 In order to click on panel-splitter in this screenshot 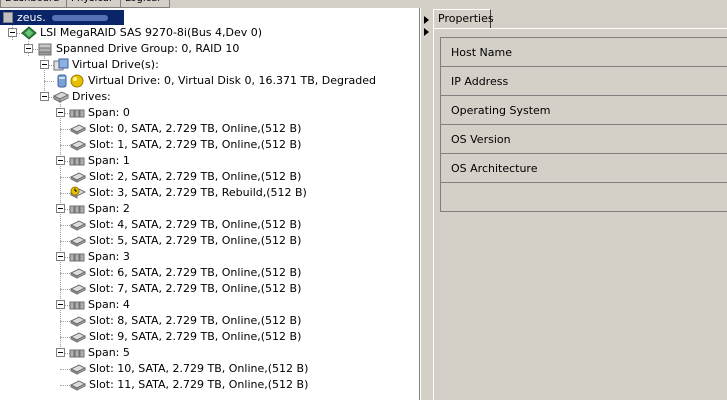, I will do `click(427, 204)`.